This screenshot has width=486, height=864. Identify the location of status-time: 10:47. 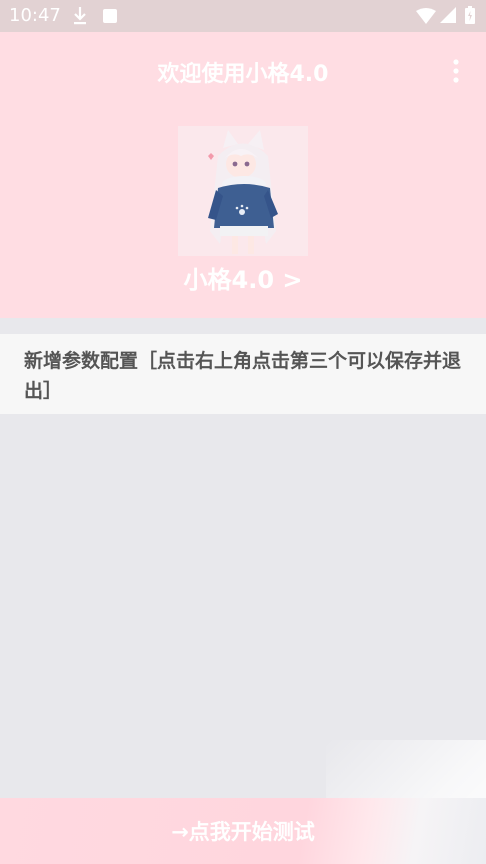
(35, 15).